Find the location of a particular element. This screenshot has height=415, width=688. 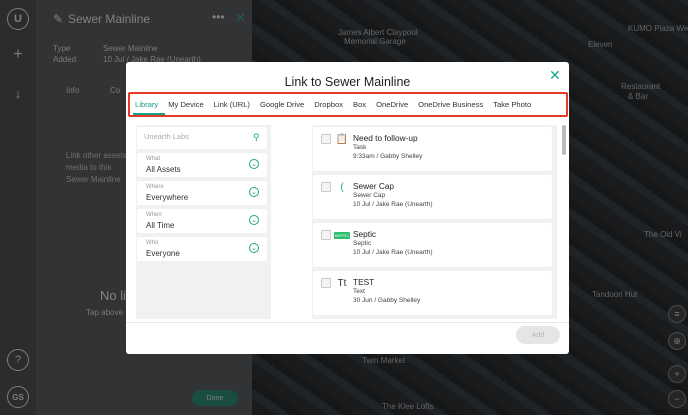

search-box: ⚲ is located at coordinates (202, 138).